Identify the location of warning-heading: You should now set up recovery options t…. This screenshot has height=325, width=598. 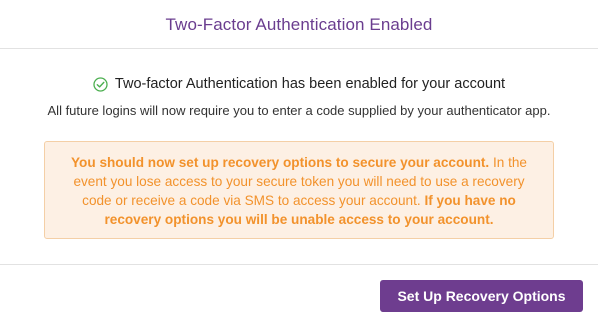
(280, 162).